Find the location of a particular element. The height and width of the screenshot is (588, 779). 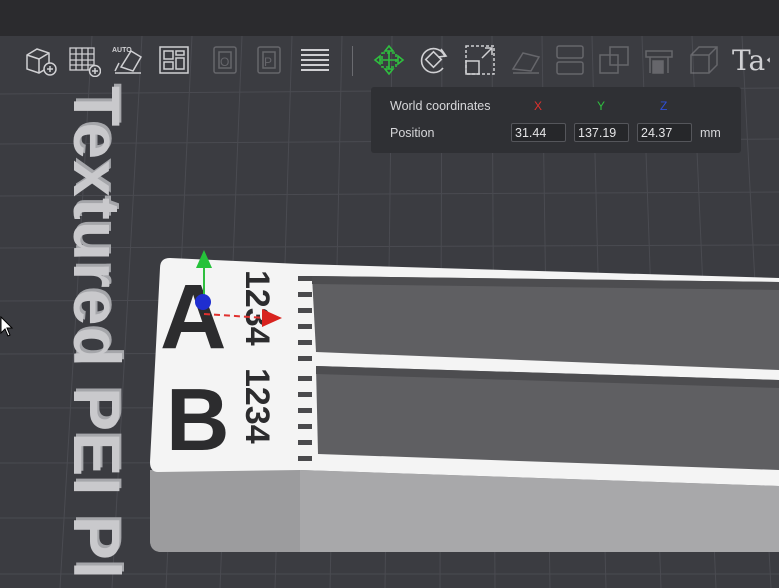

position-z-input: 24.37 is located at coordinates (664, 132).